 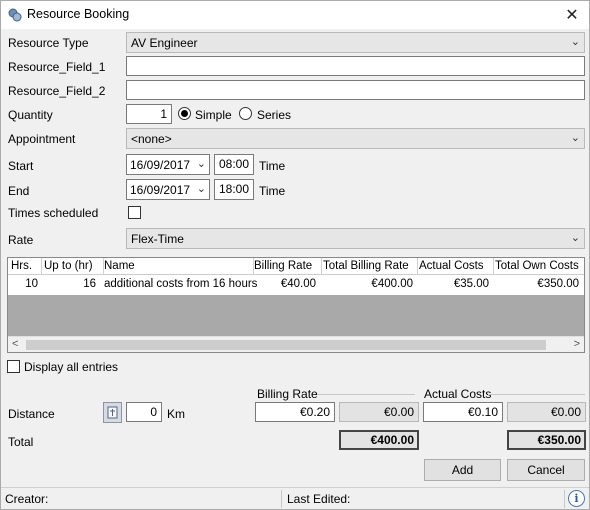 I want to click on actual-costs-divider, so click(x=536, y=394).